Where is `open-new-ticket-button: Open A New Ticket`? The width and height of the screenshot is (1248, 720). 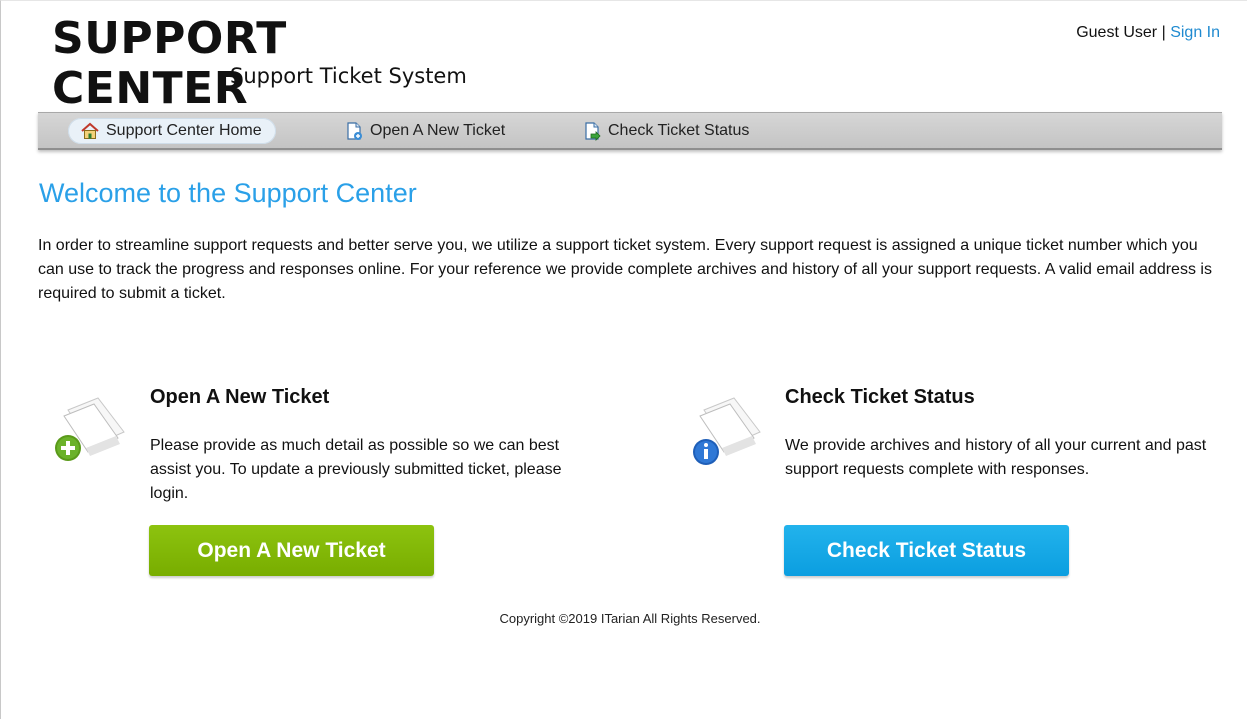
open-new-ticket-button: Open A New Ticket is located at coordinates (291, 550).